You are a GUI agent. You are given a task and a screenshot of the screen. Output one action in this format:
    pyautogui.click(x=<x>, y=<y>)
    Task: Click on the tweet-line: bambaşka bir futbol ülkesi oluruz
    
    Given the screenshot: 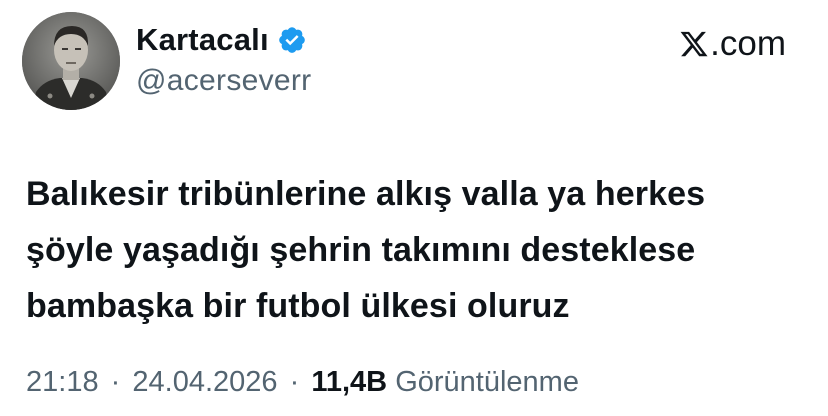 What is the action you would take?
    pyautogui.click(x=298, y=306)
    